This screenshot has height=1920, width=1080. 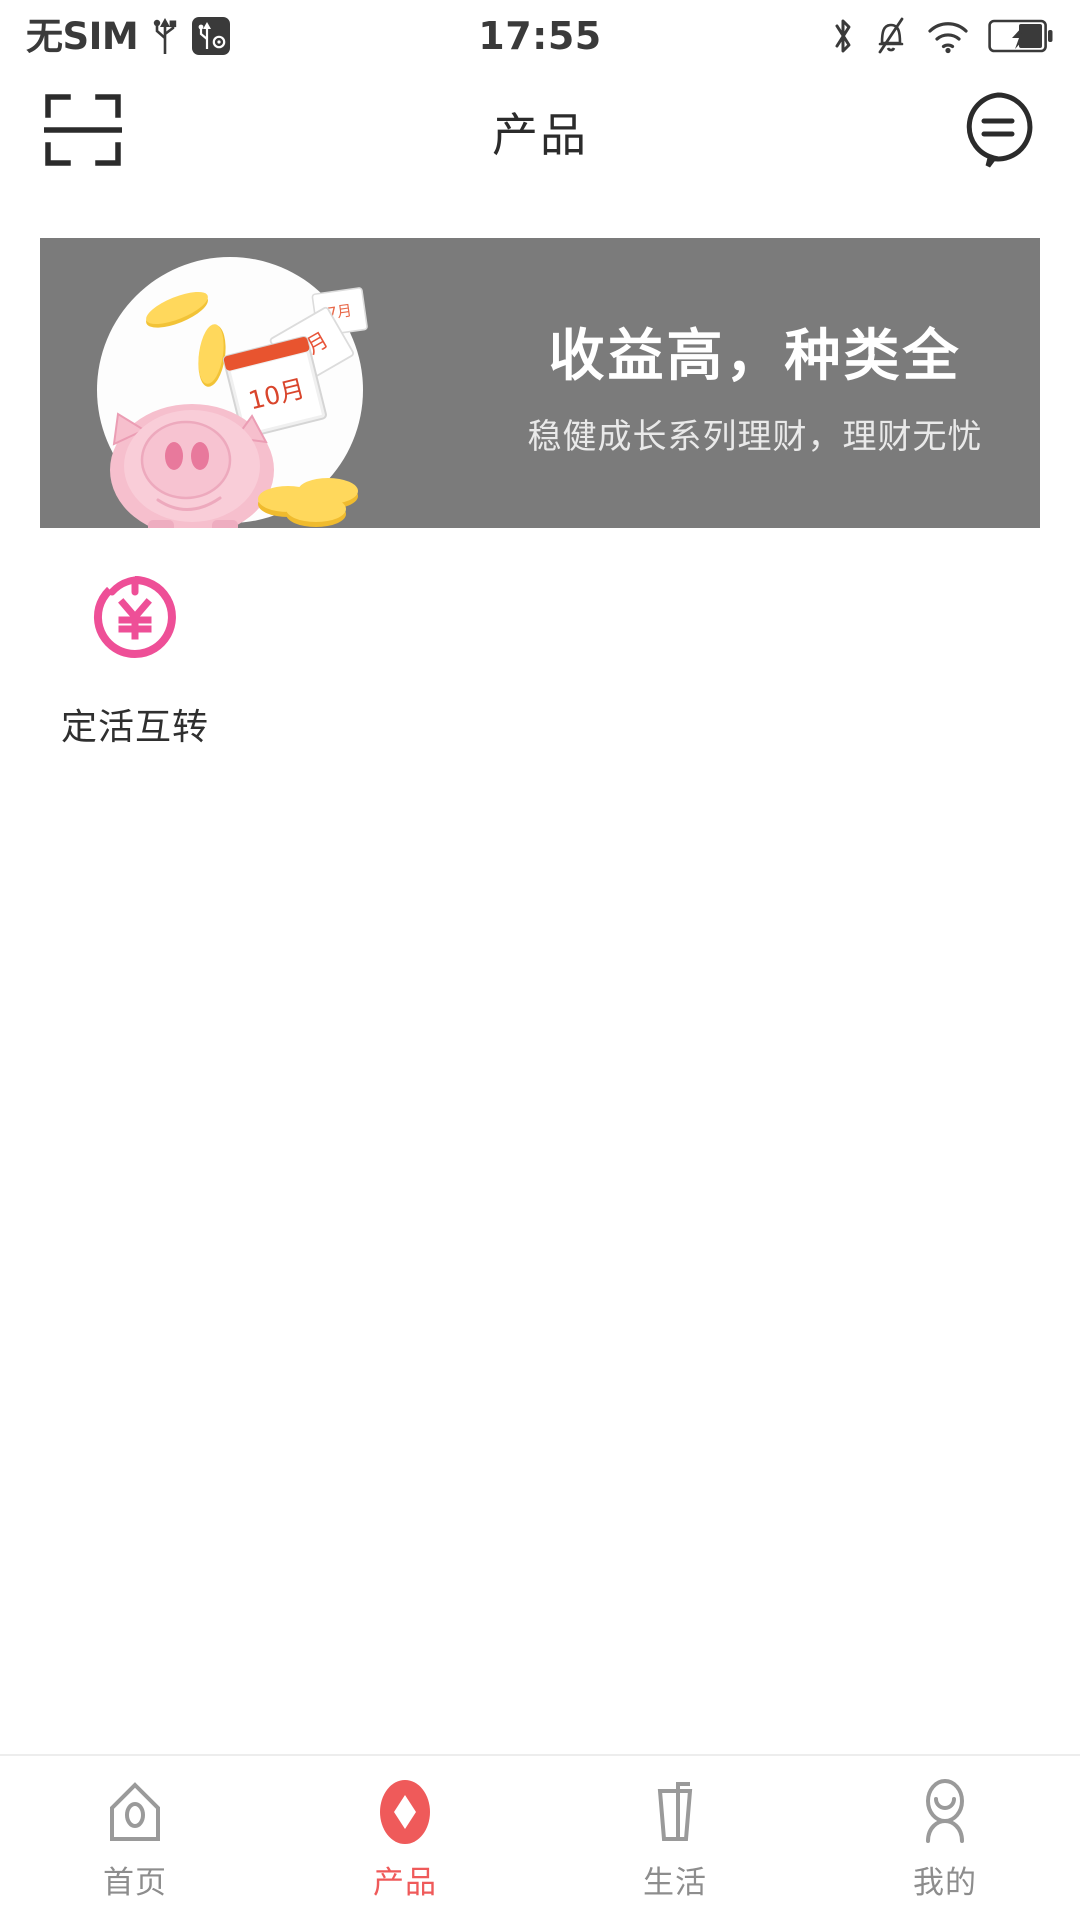 I want to click on bottom-tab-bar: 首页 产品 生活 我的, so click(x=540, y=1837).